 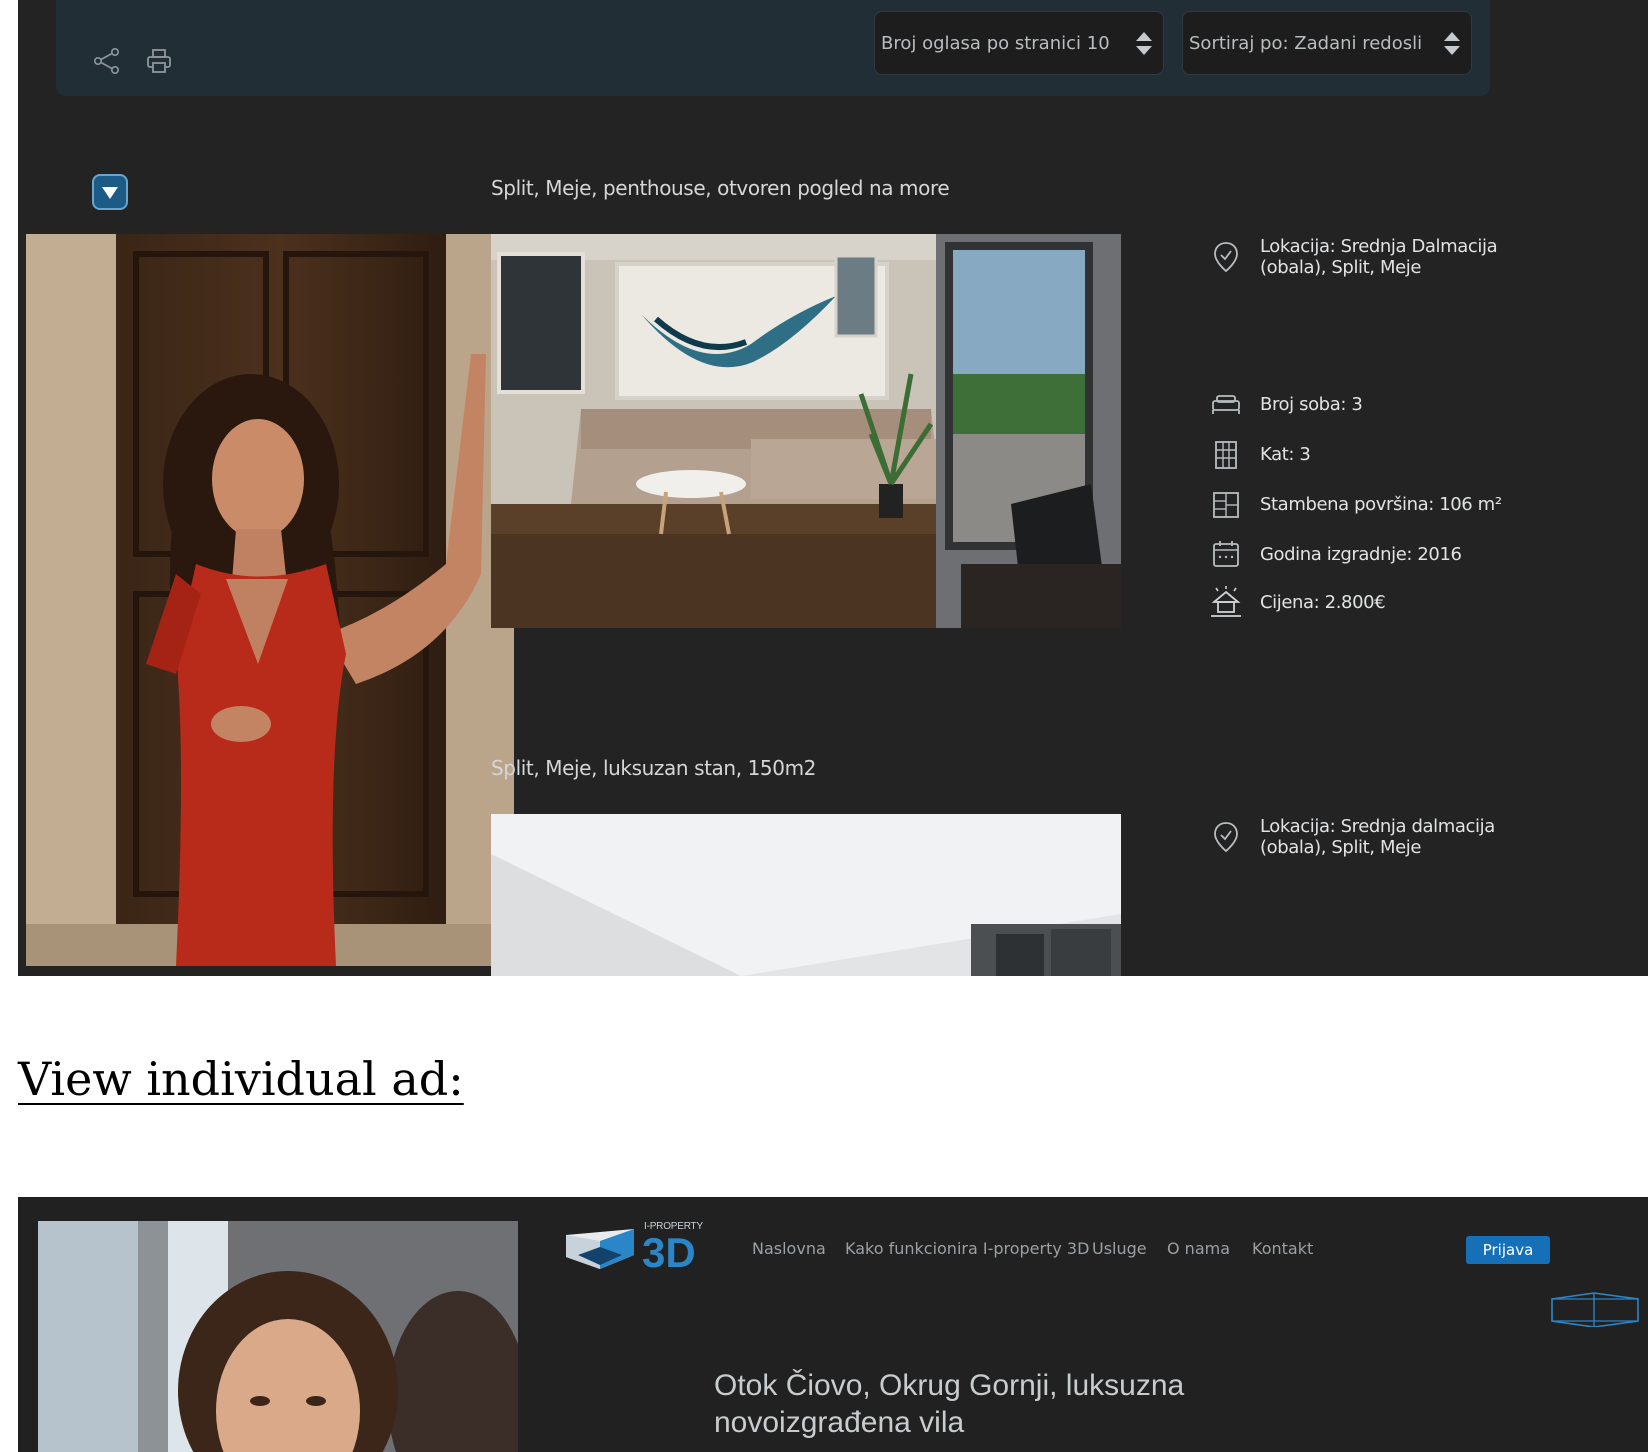 I want to click on listing-rooms: Broj soba: 3, so click(x=1285, y=404).